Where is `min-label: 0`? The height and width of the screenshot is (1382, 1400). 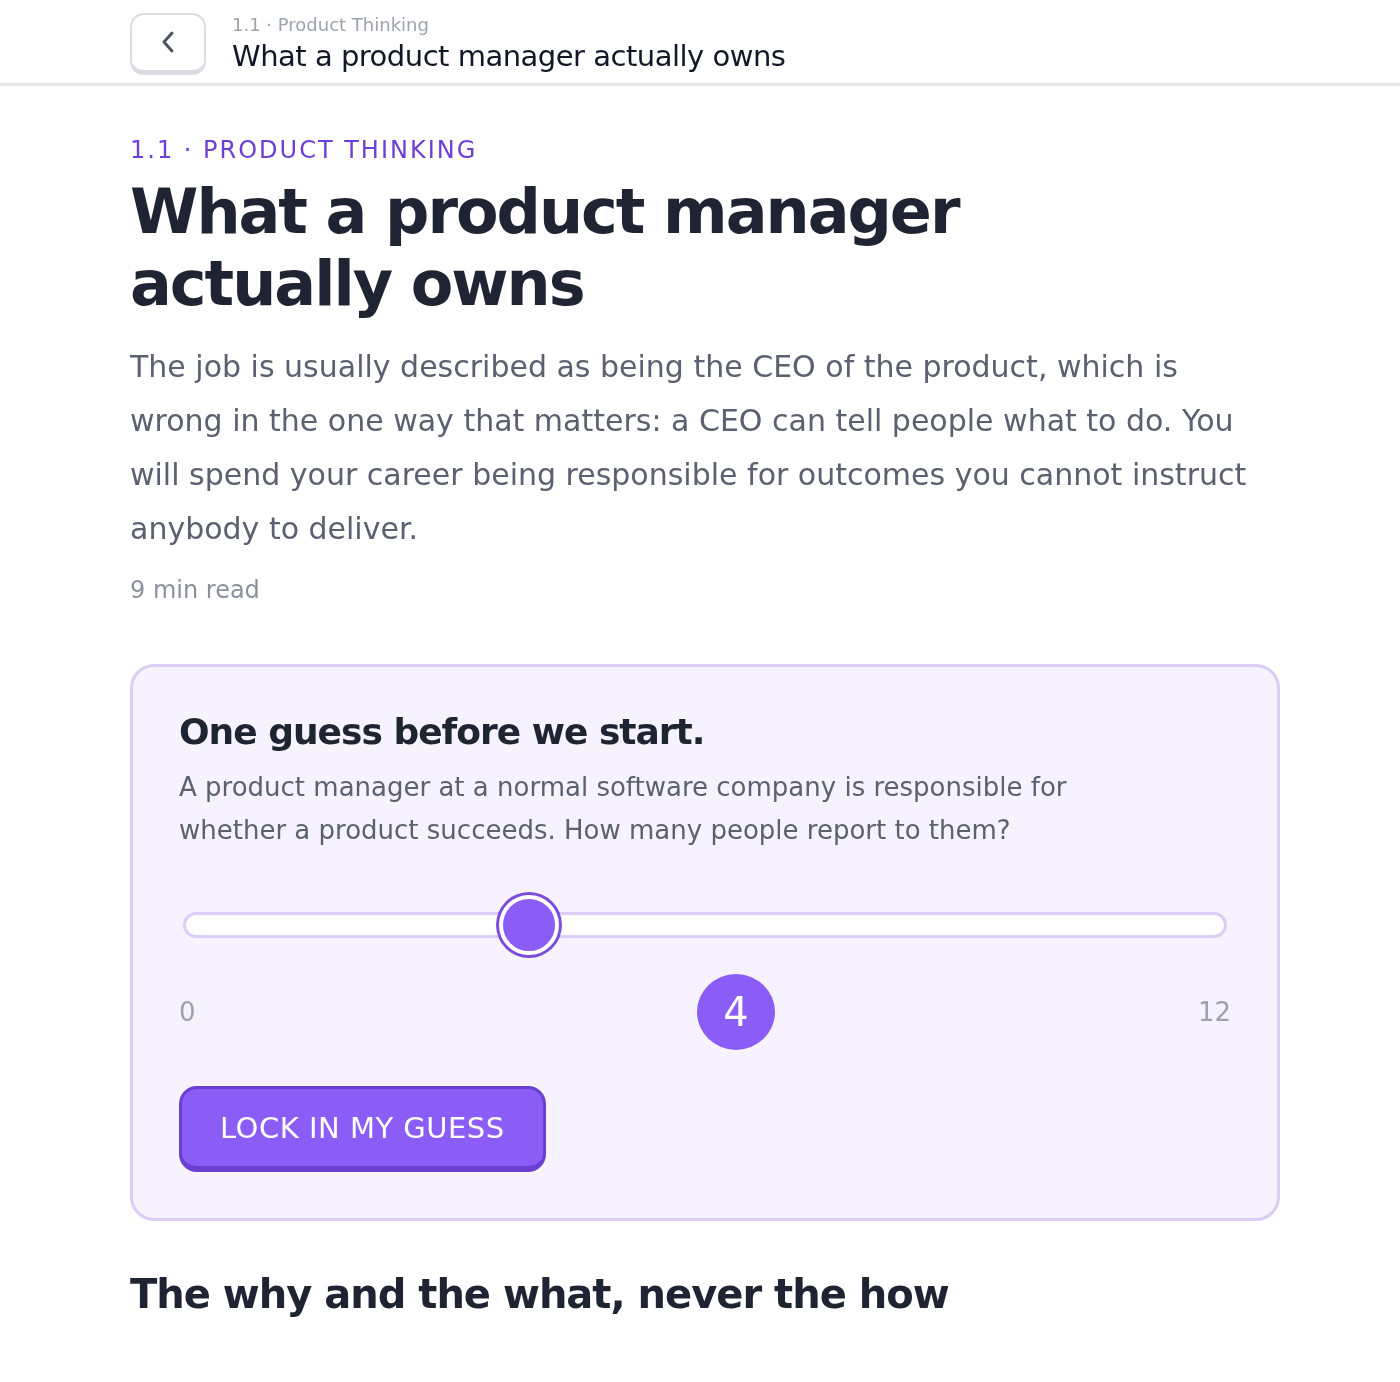 min-label: 0 is located at coordinates (187, 1012).